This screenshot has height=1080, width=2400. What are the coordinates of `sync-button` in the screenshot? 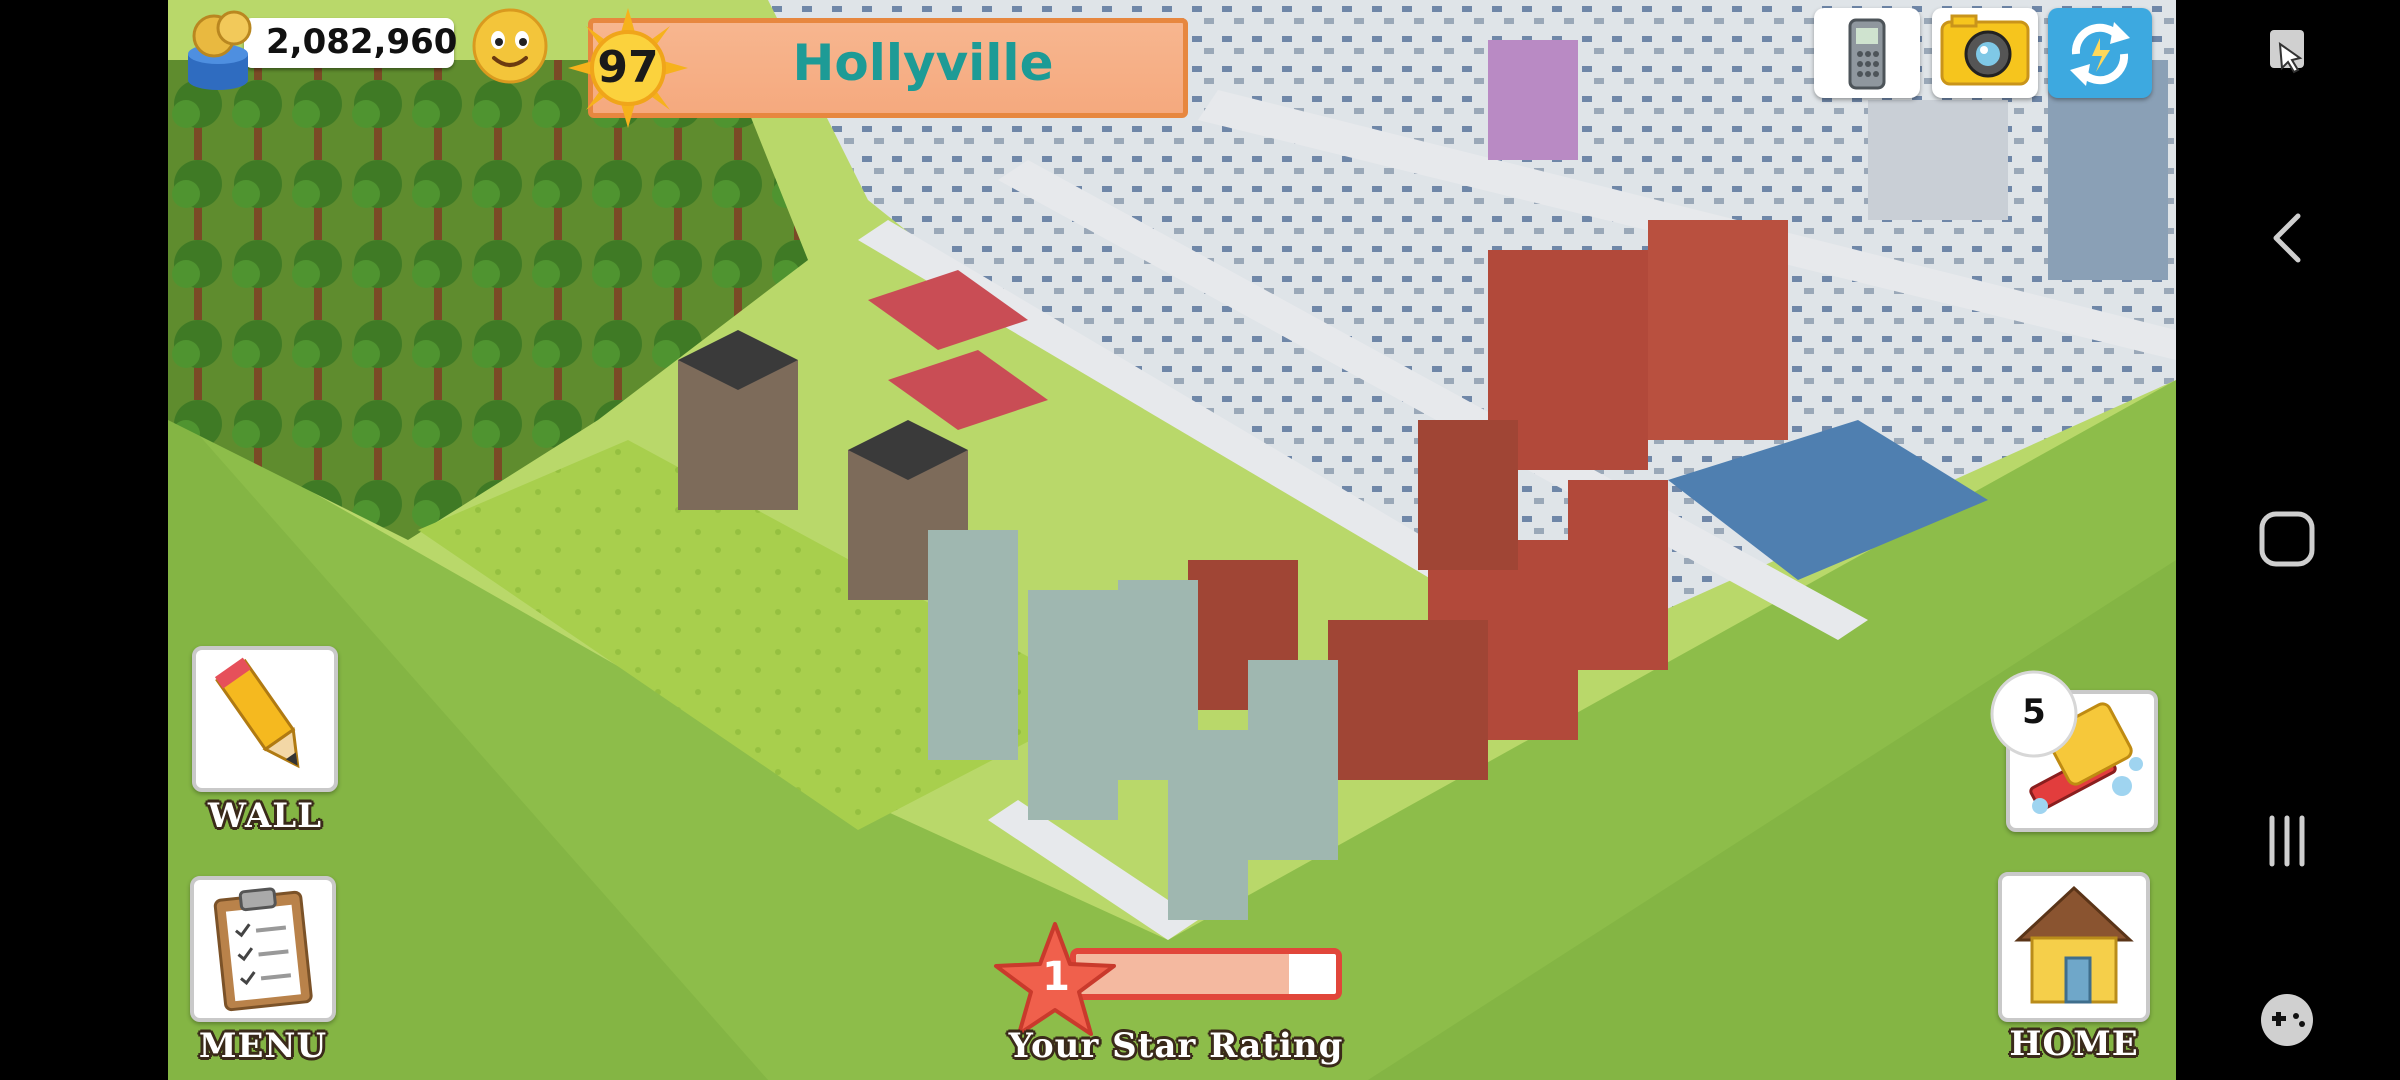 It's located at (2100, 53).